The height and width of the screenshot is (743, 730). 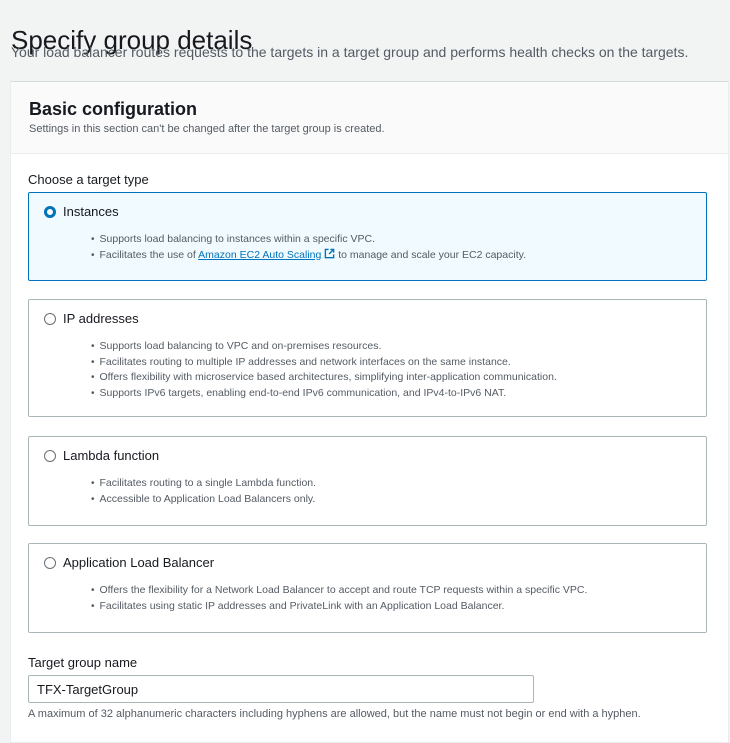 What do you see at coordinates (139, 562) in the screenshot?
I see `alb-label: Application Load Balancer` at bounding box center [139, 562].